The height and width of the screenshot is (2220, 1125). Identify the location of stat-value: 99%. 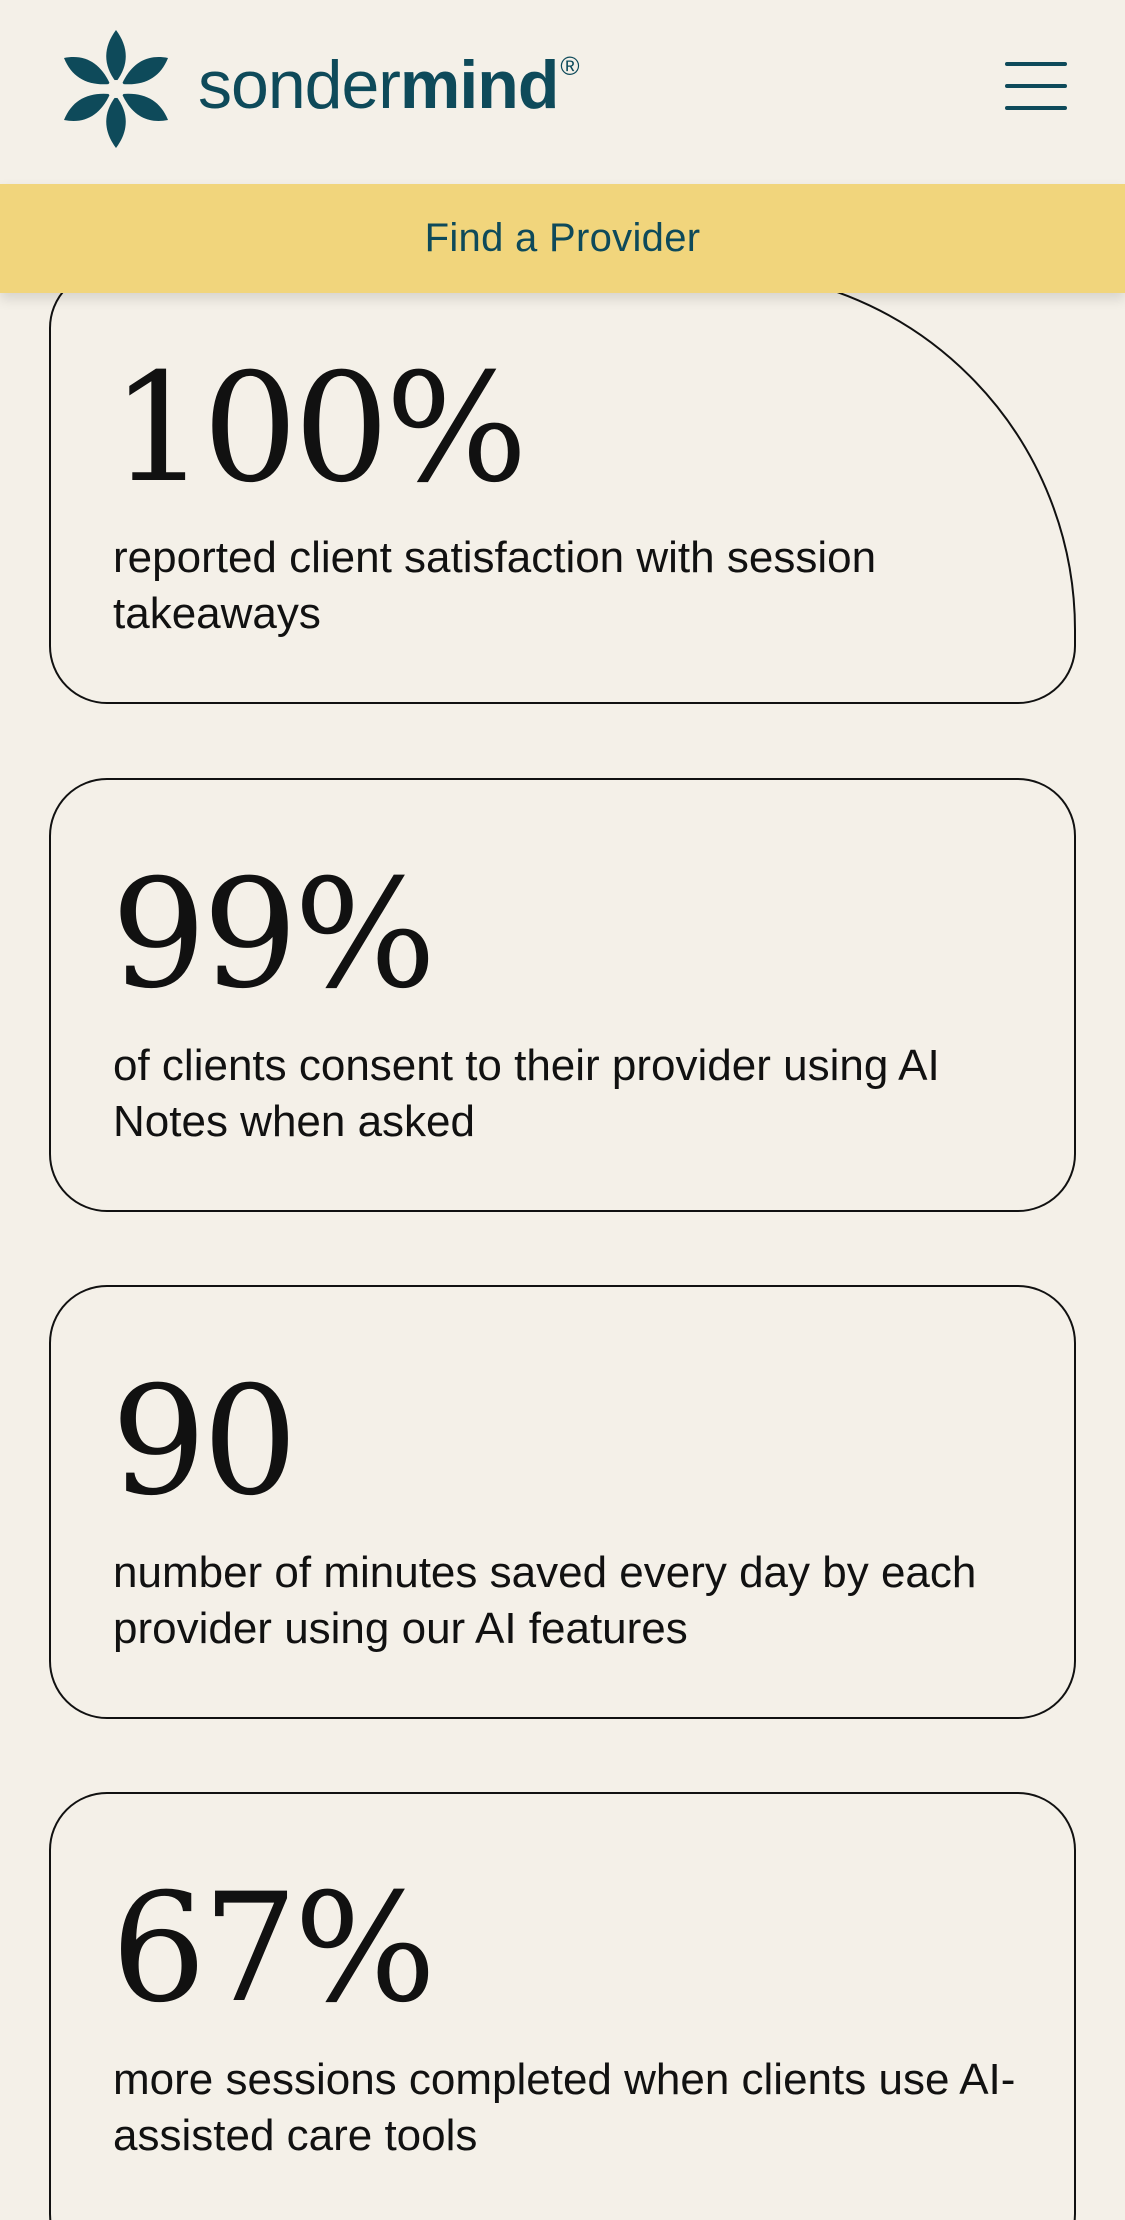
(273, 935).